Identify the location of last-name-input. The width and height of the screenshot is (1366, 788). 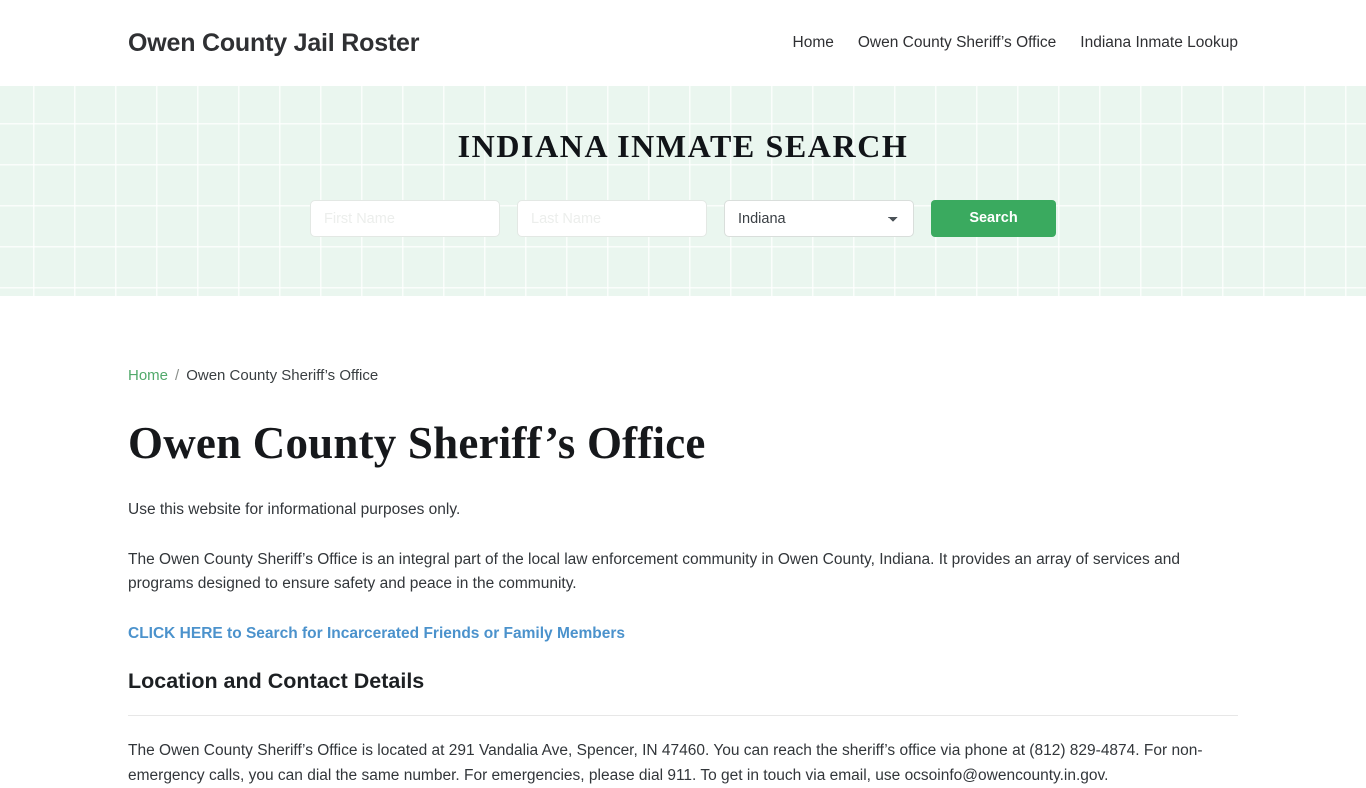
(612, 218).